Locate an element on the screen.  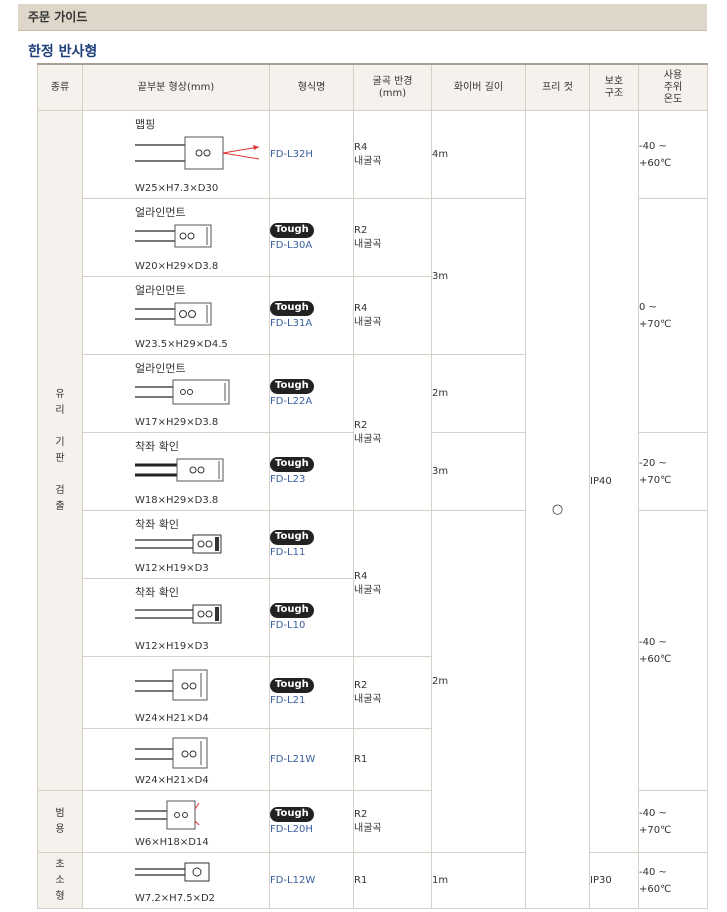
header-length: 화이버 길이 is located at coordinates (478, 87).